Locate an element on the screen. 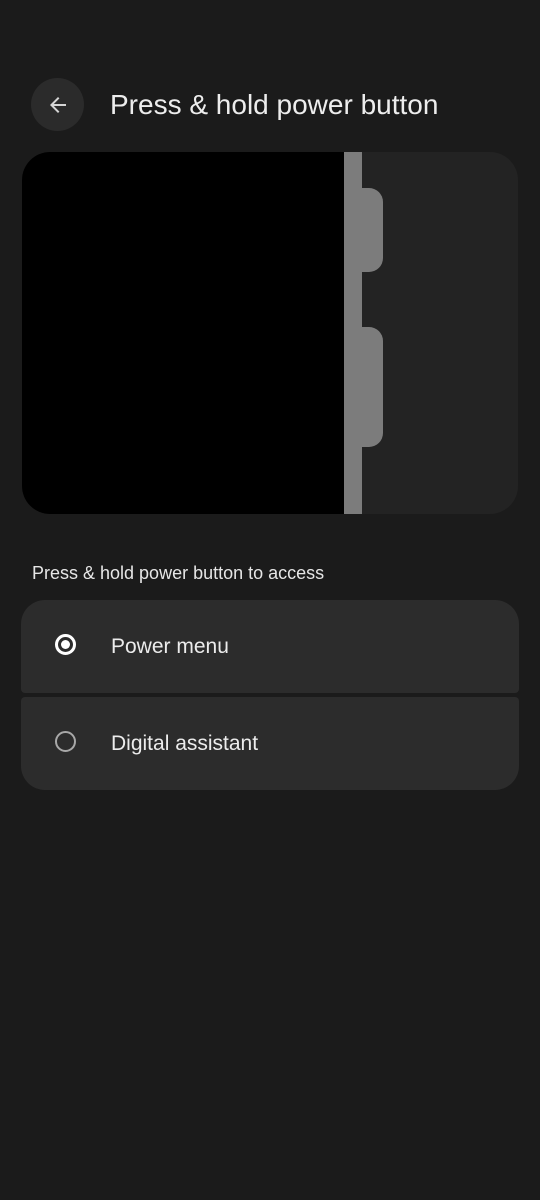 This screenshot has width=540, height=1200. arrow-back-icon is located at coordinates (57, 104).